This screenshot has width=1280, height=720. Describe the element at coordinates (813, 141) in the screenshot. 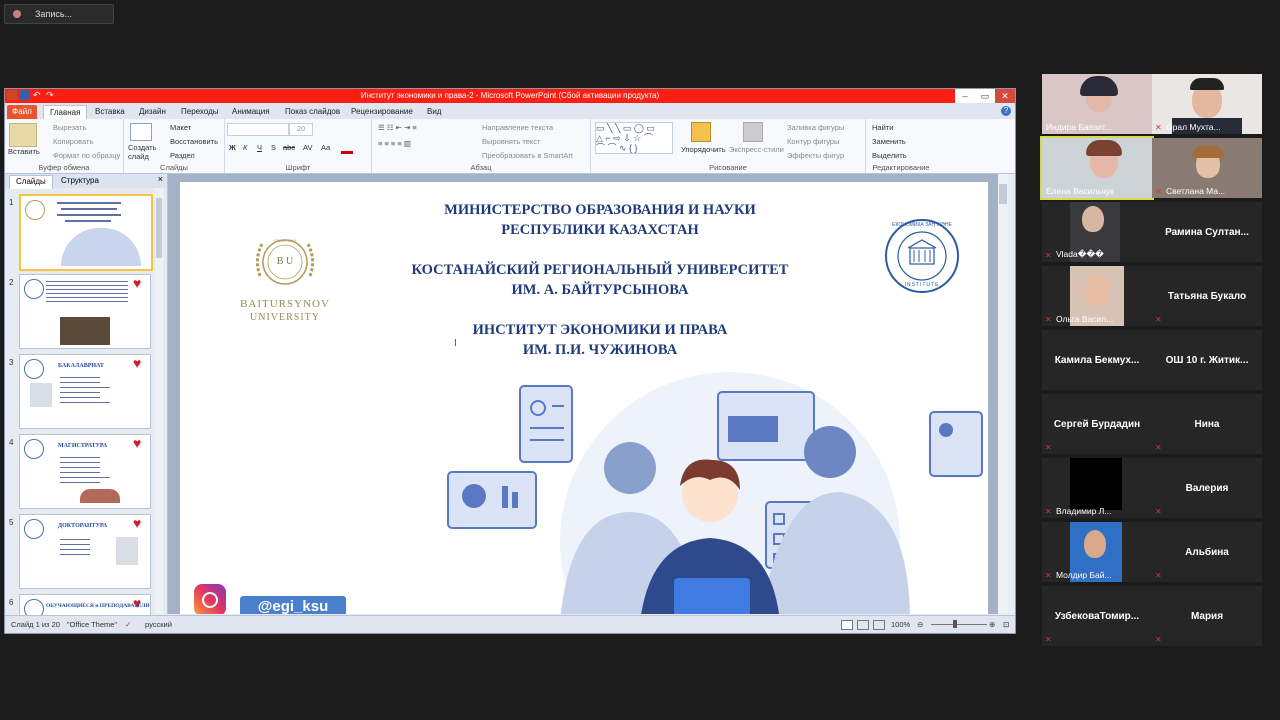

I see `shape-outline-button: Контур фигуры` at that location.